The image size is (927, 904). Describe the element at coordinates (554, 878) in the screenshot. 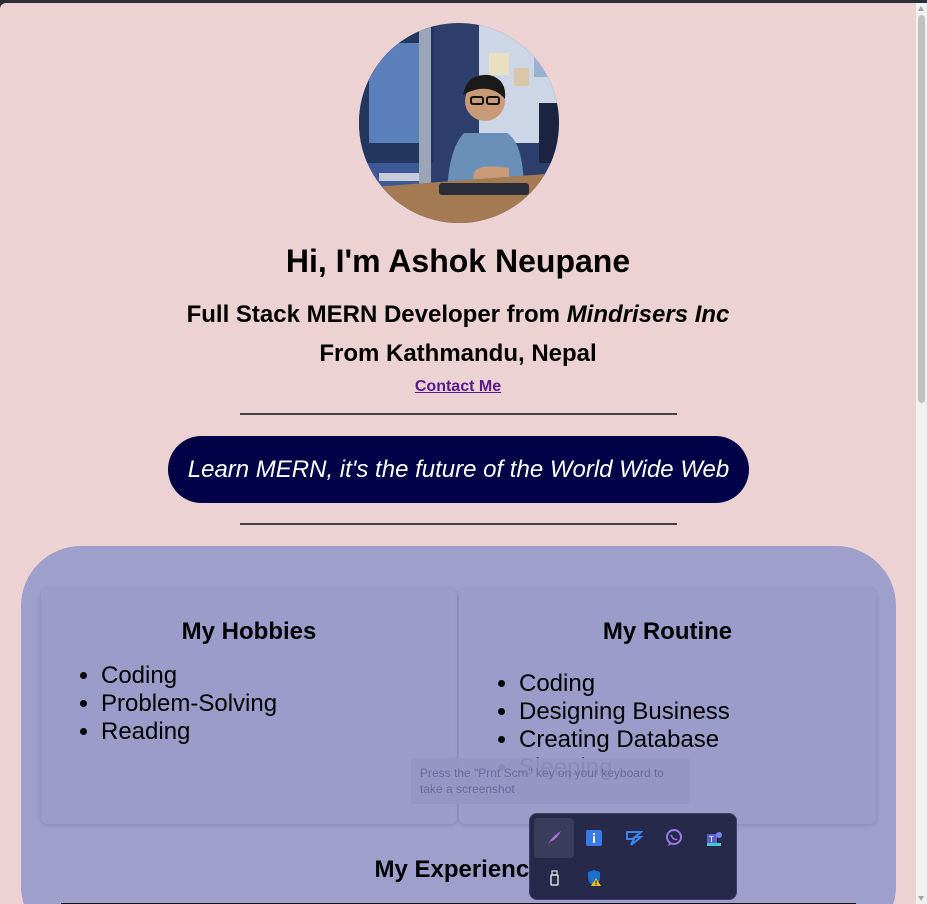

I see `usb-drive-icon` at that location.